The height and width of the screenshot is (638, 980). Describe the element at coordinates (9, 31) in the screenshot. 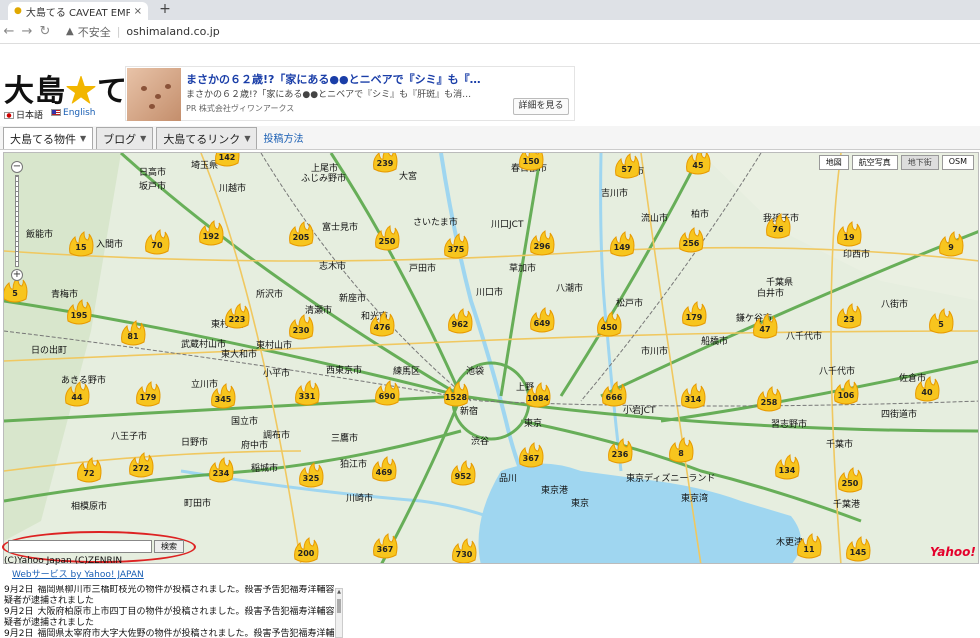

I see `back-arrow-icon: ←` at that location.